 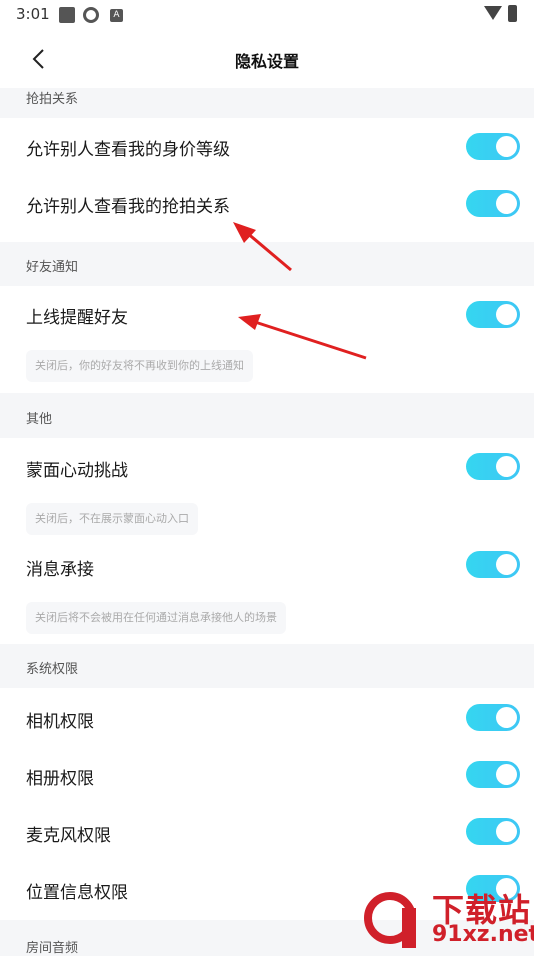 I want to click on arrow-to-online-notify, so click(x=302, y=337).